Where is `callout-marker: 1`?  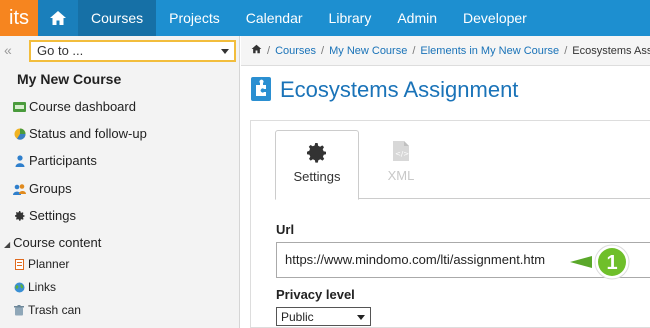 callout-marker: 1 is located at coordinates (600, 262).